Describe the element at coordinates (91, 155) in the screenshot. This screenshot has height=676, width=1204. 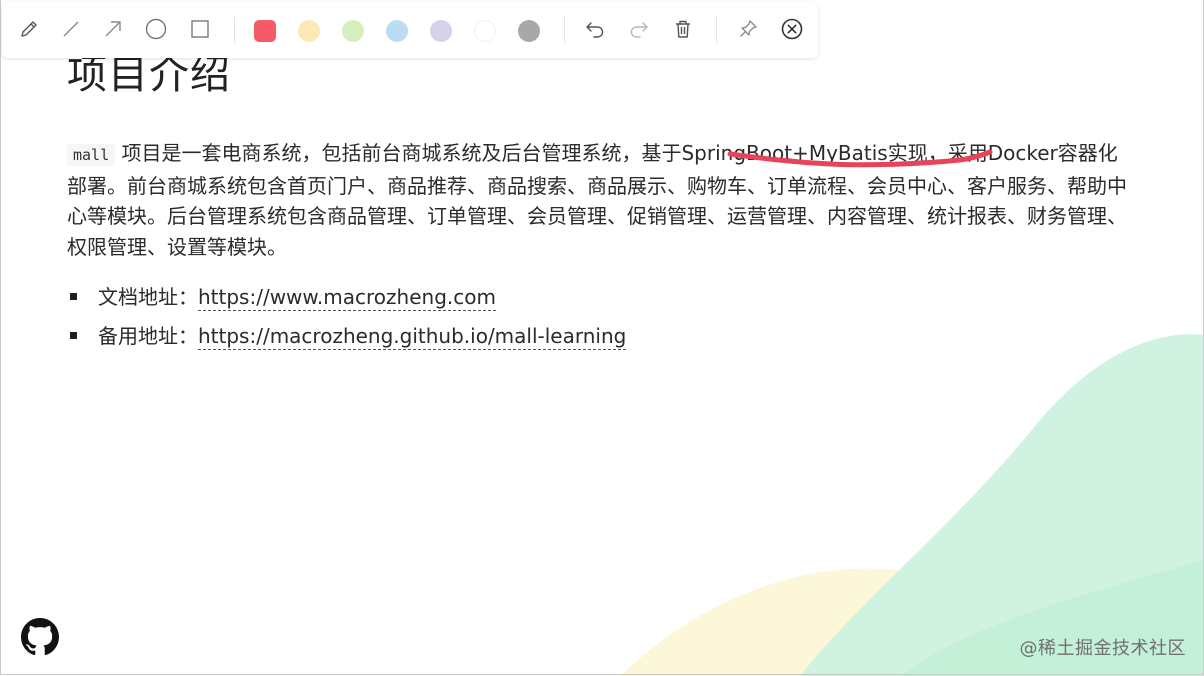
I see `inline-code-mall: mall` at that location.